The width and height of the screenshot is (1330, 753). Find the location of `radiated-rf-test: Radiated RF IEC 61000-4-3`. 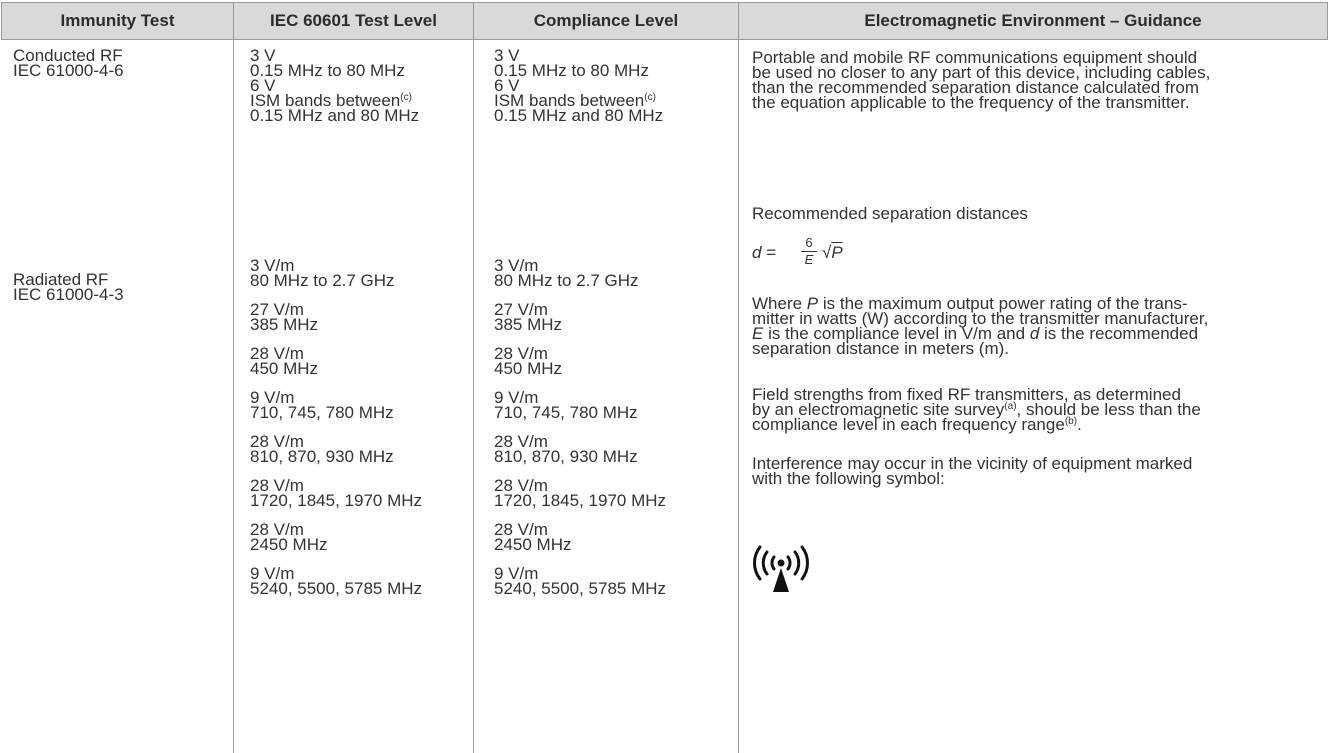

radiated-rf-test: Radiated RF IEC 61000-4-3 is located at coordinates (68, 287).